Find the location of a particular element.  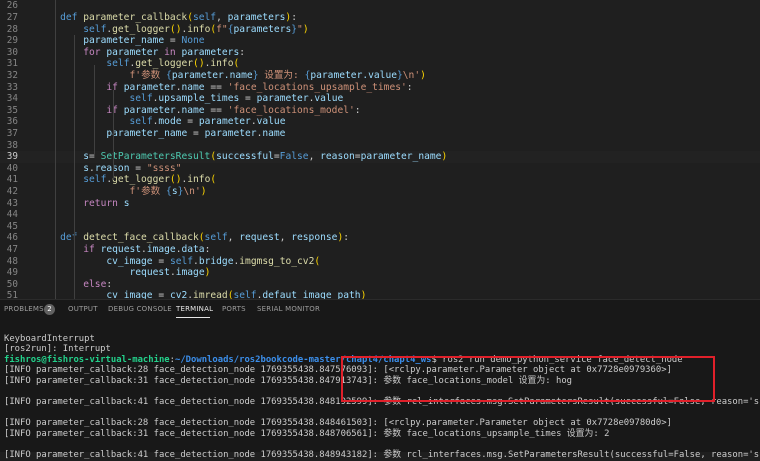

code-line: 49 request.image) is located at coordinates (380, 273).